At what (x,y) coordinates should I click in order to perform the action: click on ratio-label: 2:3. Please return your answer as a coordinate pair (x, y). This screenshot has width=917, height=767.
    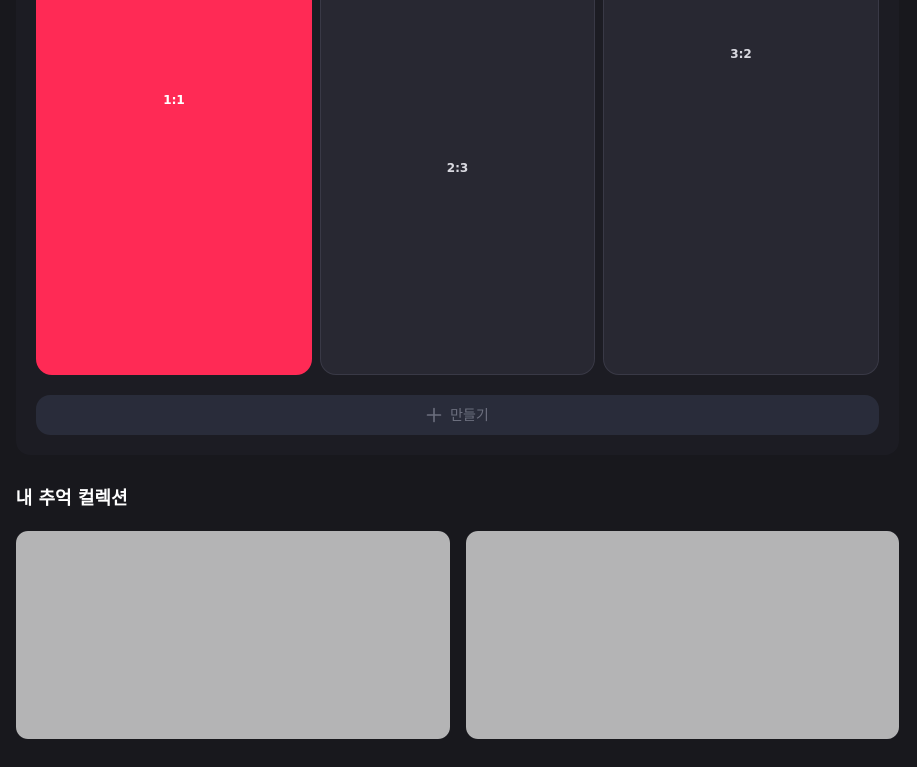
    Looking at the image, I should click on (457, 168).